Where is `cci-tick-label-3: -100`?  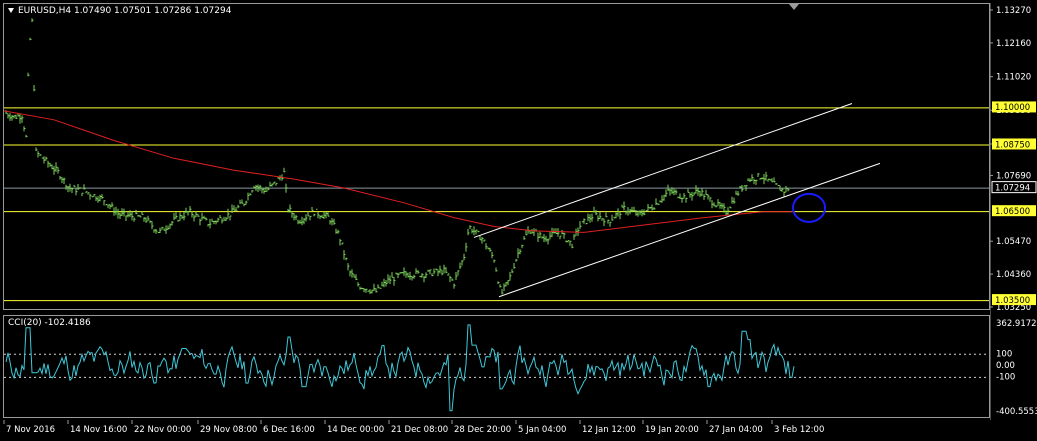 cci-tick-label-3: -100 is located at coordinates (1005, 377).